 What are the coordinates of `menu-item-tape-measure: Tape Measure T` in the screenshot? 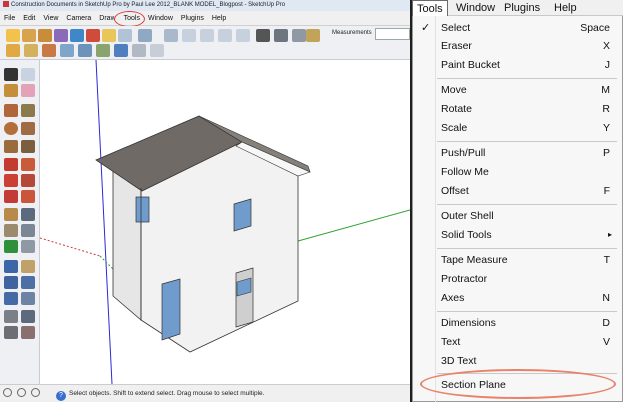 It's located at (517, 260).